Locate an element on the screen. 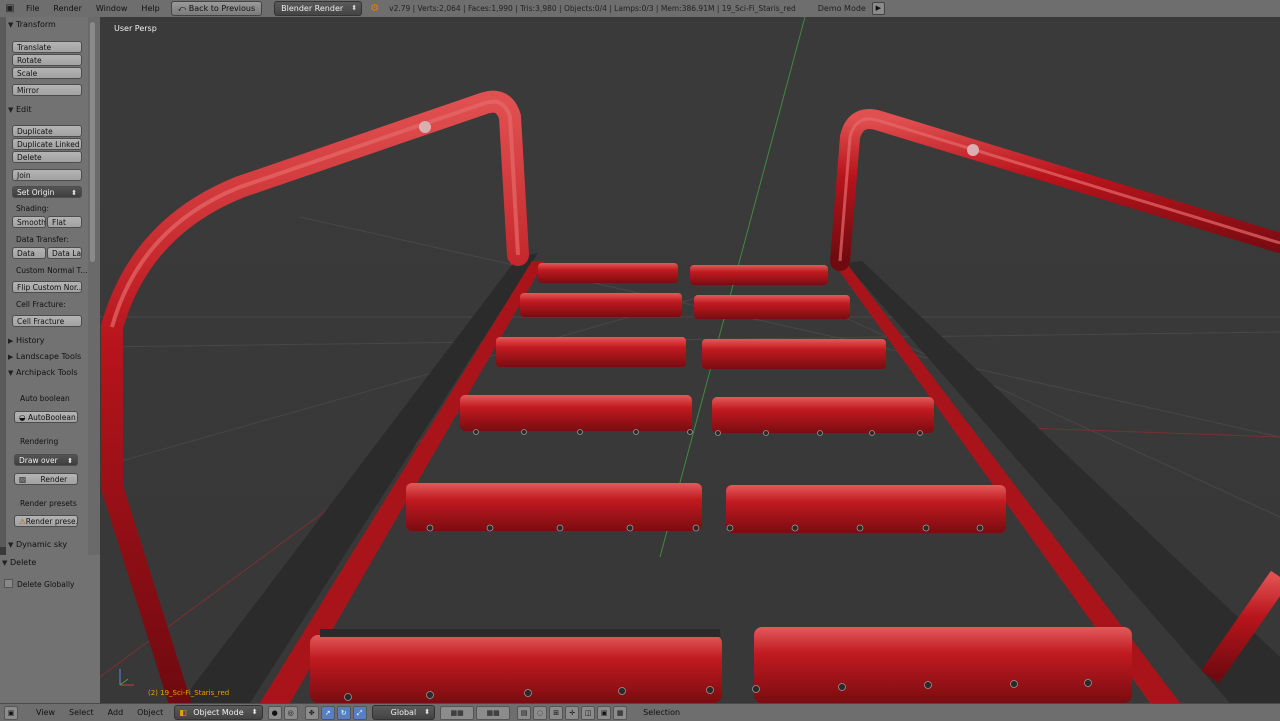 This screenshot has height=721, width=1280. rotate-button: Rotate is located at coordinates (47, 60).